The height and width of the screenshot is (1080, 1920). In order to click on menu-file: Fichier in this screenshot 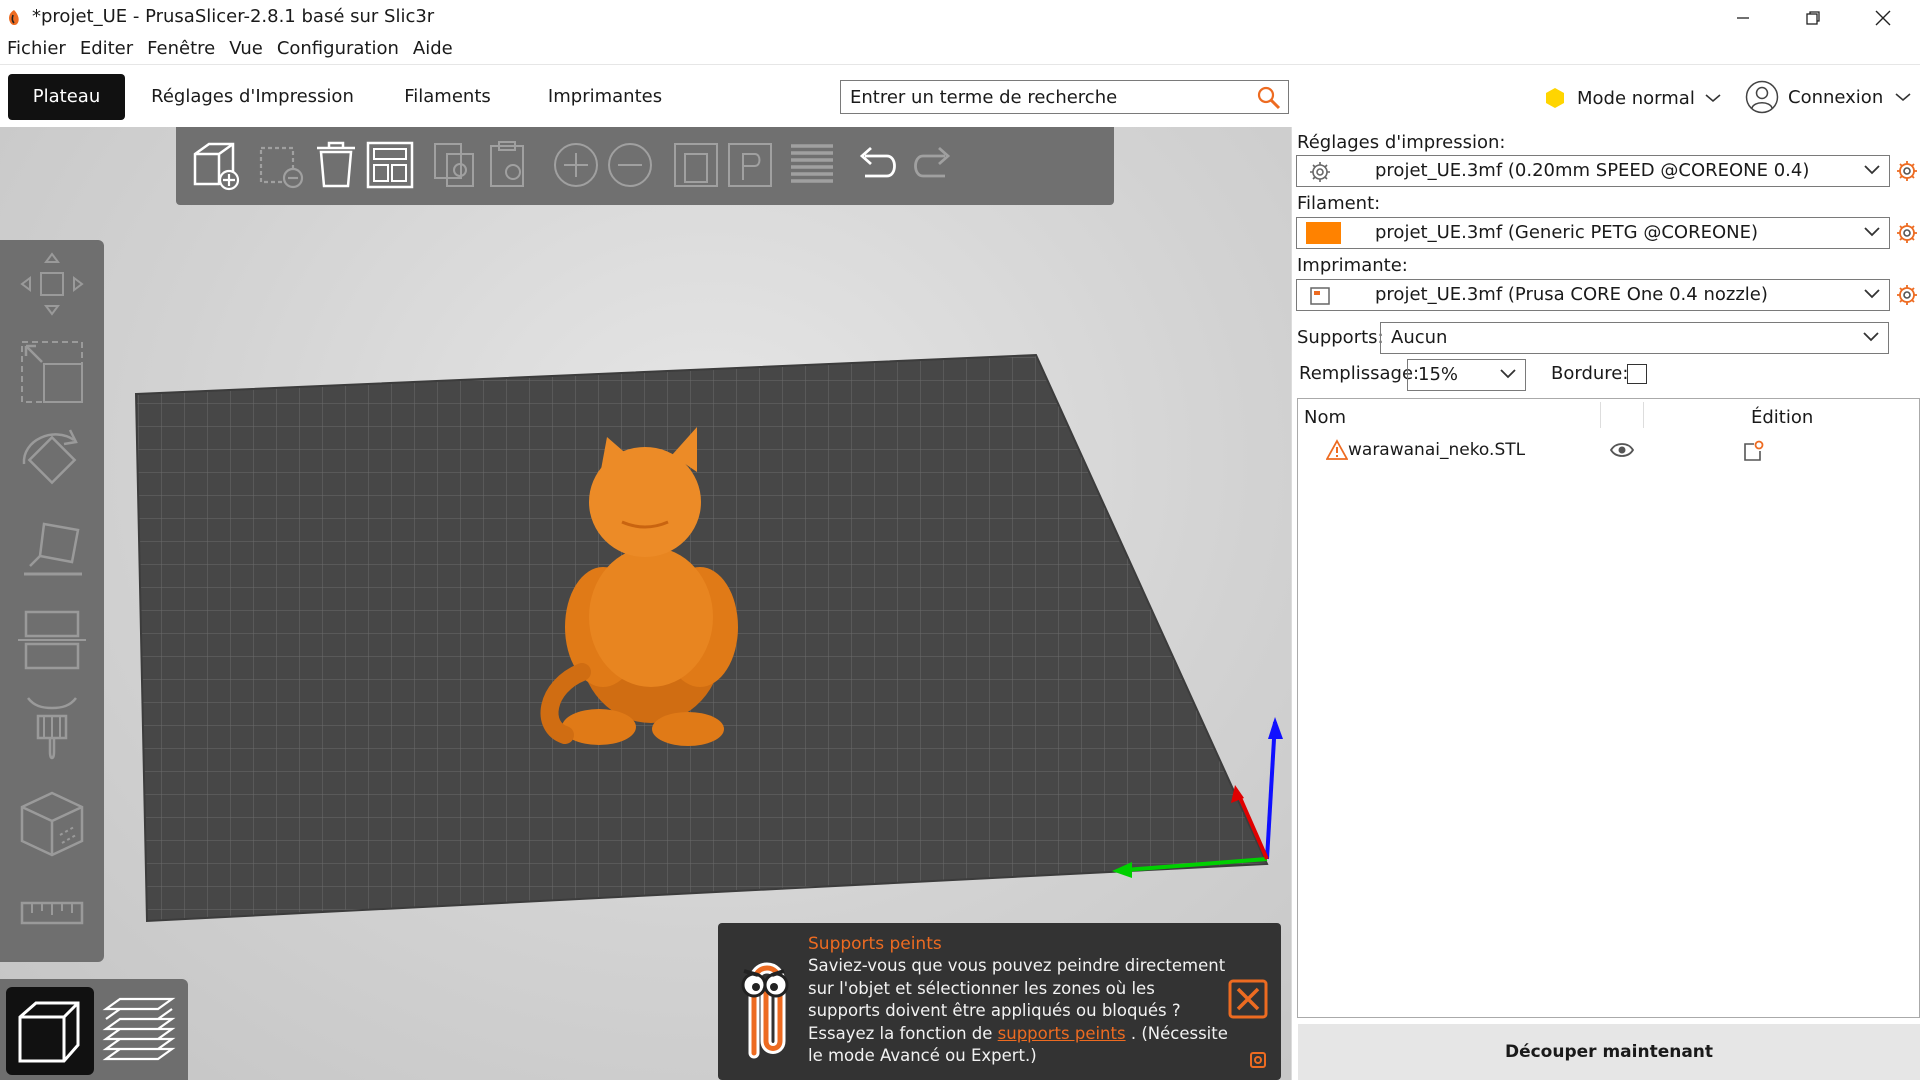, I will do `click(36, 50)`.